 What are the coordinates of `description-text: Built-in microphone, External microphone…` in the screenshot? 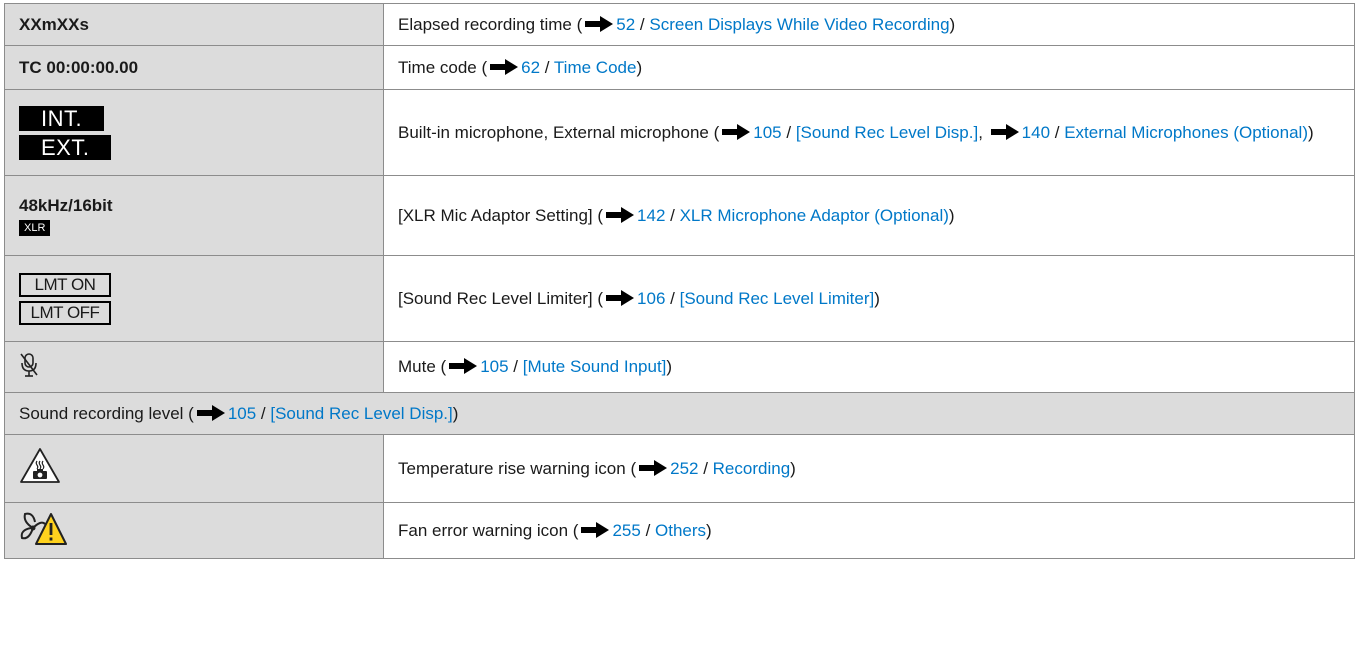 It's located at (559, 132).